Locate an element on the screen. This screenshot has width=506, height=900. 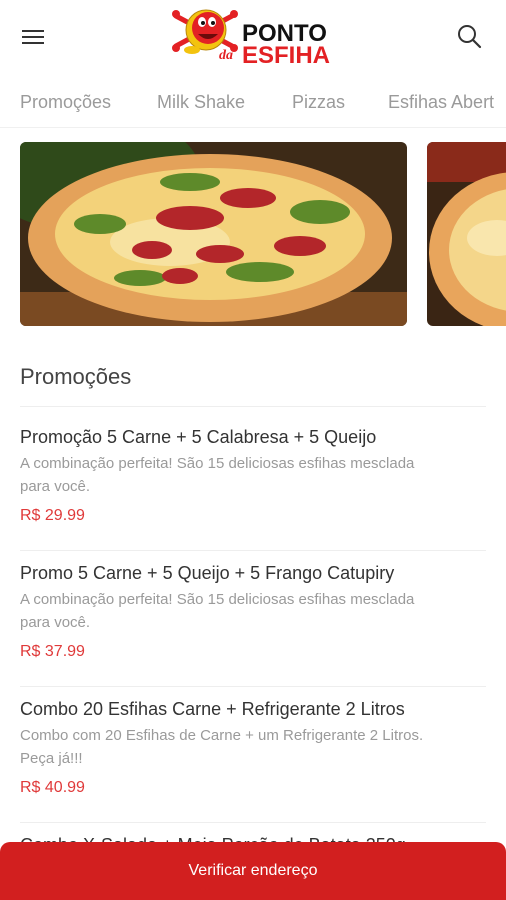
logo-word-esfiha: ESFIHA is located at coordinates (286, 55).